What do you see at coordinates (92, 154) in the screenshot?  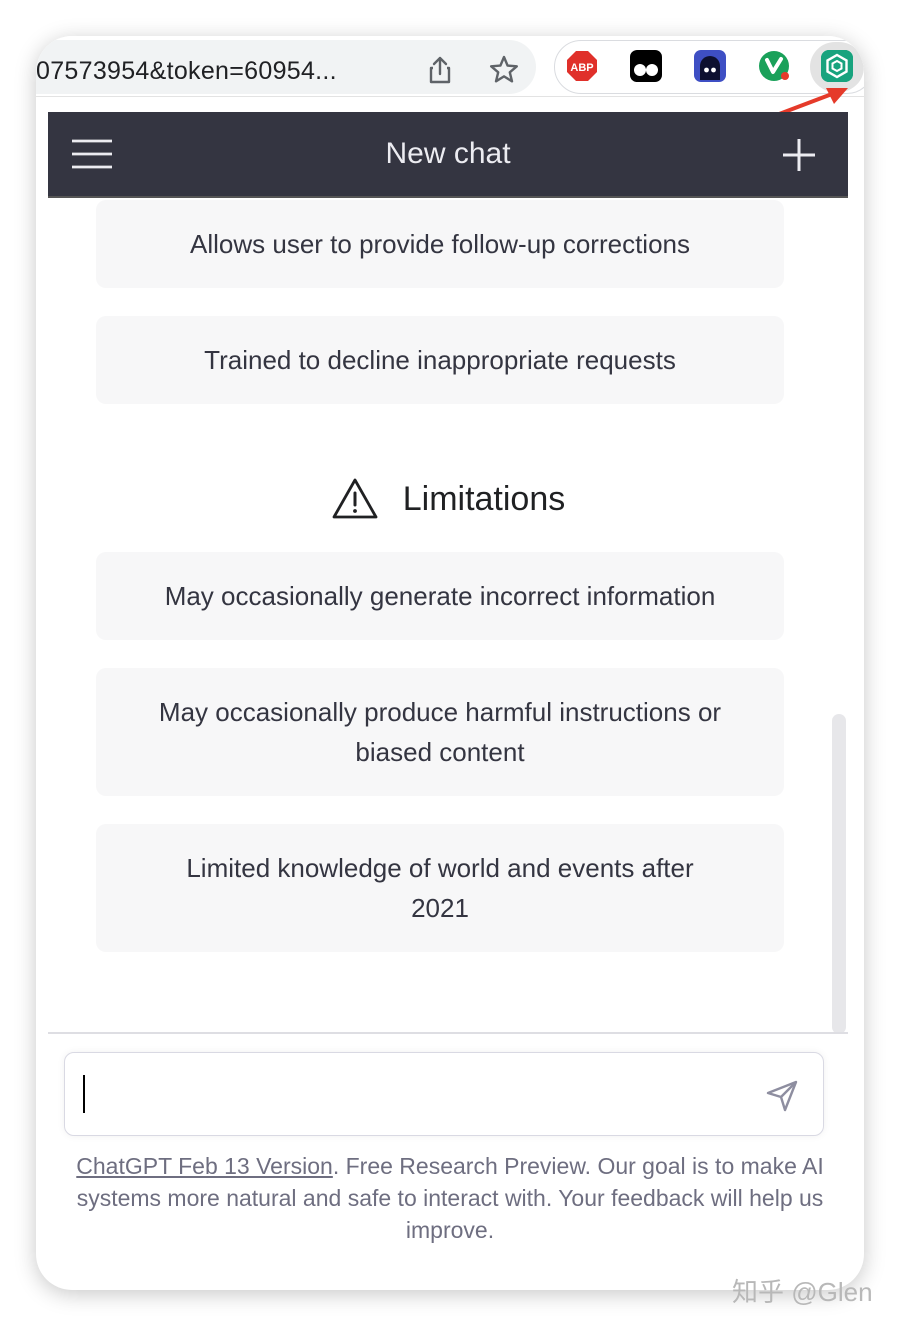 I see `menu-icon` at bounding box center [92, 154].